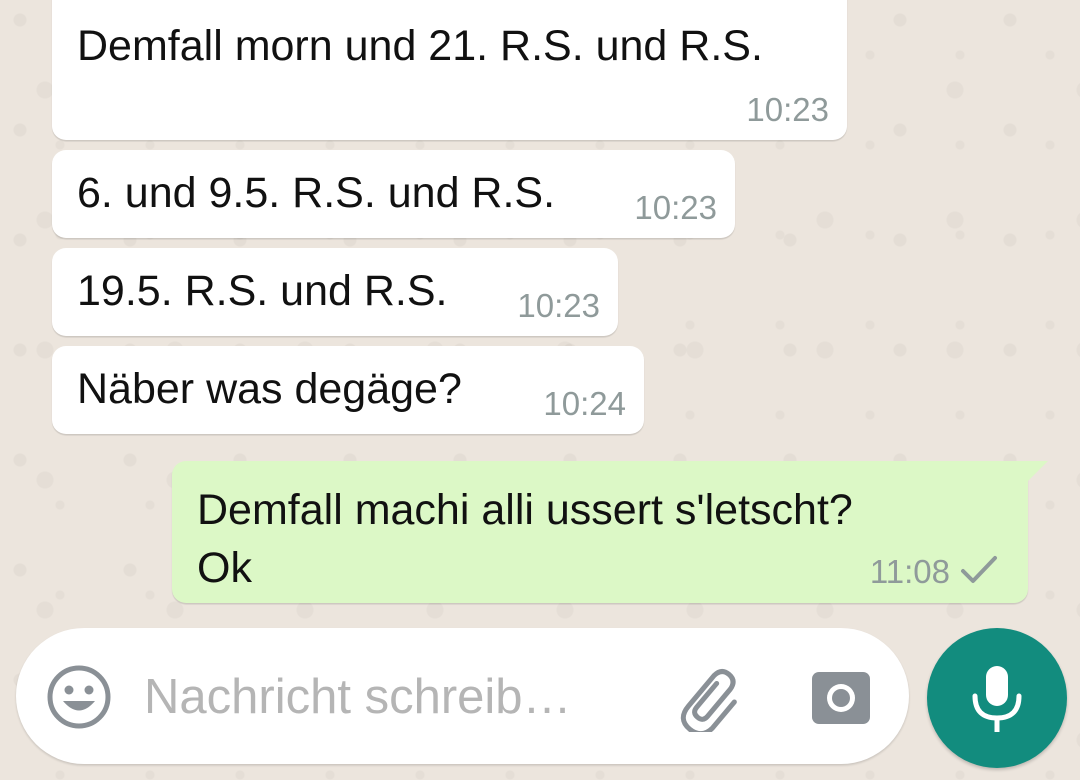 The height and width of the screenshot is (780, 1080). What do you see at coordinates (584, 403) in the screenshot?
I see `message-time: 10:24` at bounding box center [584, 403].